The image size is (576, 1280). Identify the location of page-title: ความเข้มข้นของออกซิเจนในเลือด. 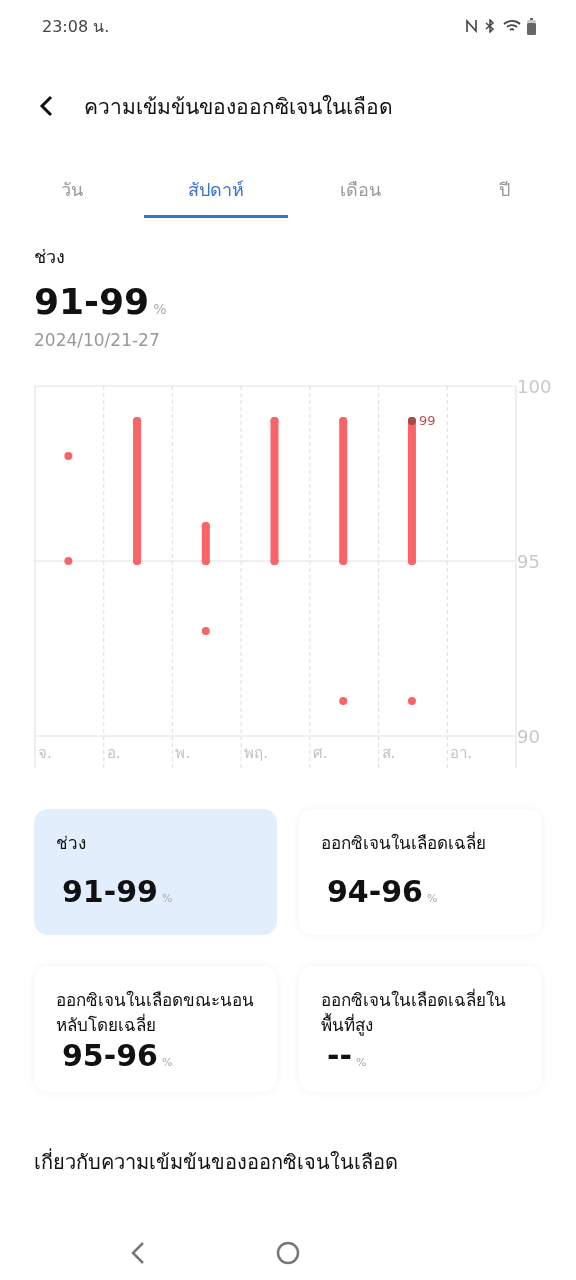
(238, 107).